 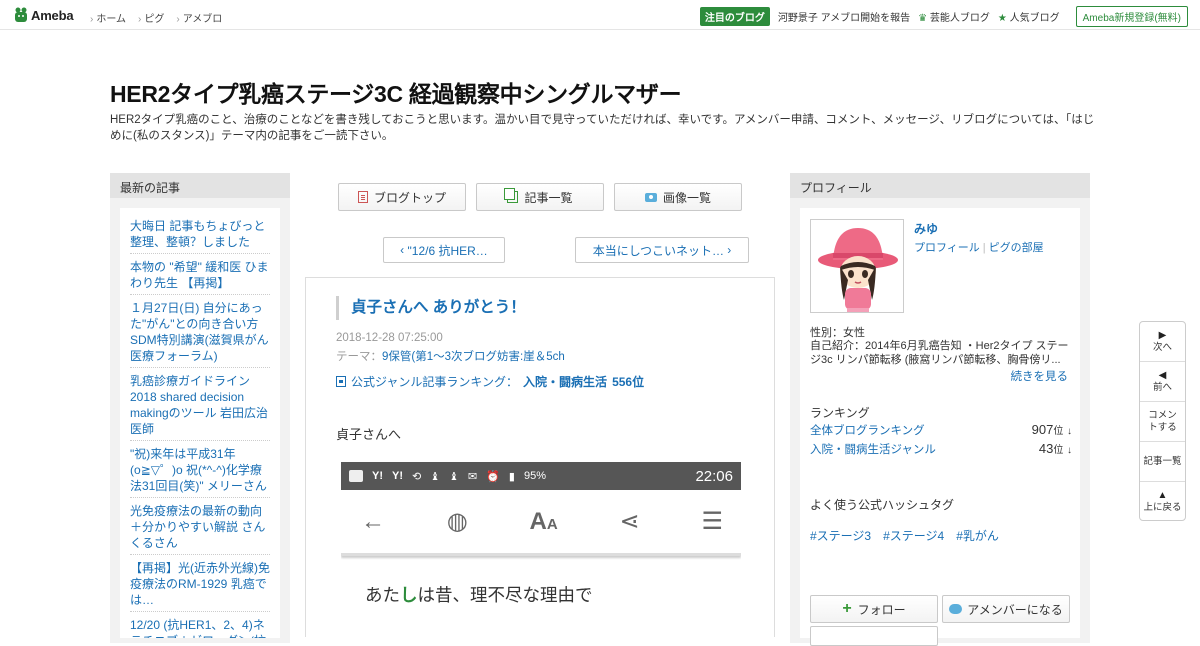 I want to click on side-nav-next: ▶ 次へ, so click(x=1162, y=342).